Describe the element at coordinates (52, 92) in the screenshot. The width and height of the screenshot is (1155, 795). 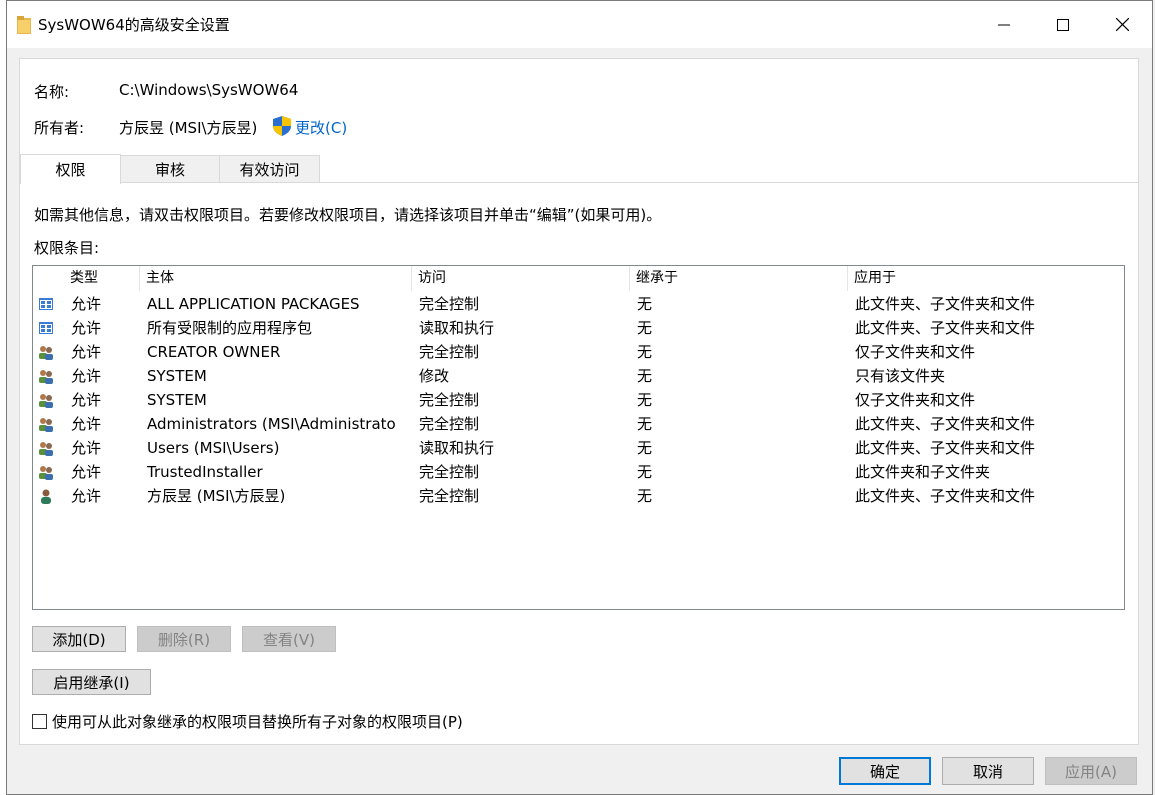
I see `name-label: 名称:` at that location.